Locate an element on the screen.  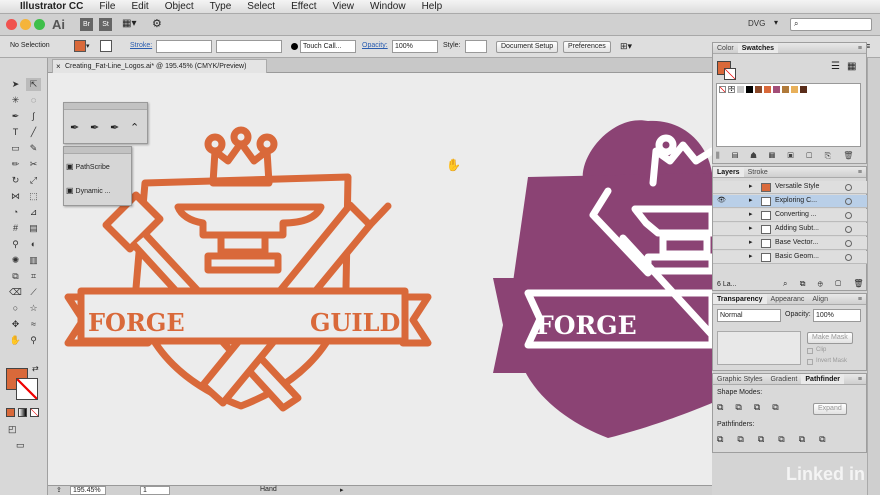
star-tool-icon: ☆ is located at coordinates (33, 308).